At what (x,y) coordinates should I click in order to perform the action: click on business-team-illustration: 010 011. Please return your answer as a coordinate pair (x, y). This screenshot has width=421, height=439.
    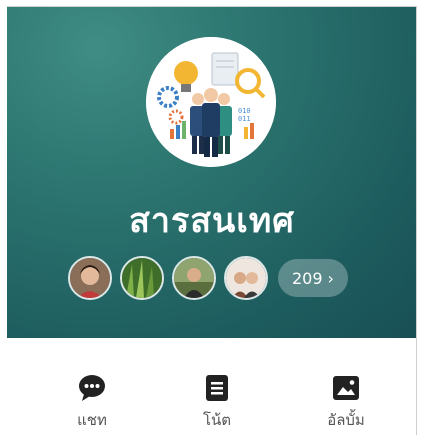
    Looking at the image, I should click on (211, 102).